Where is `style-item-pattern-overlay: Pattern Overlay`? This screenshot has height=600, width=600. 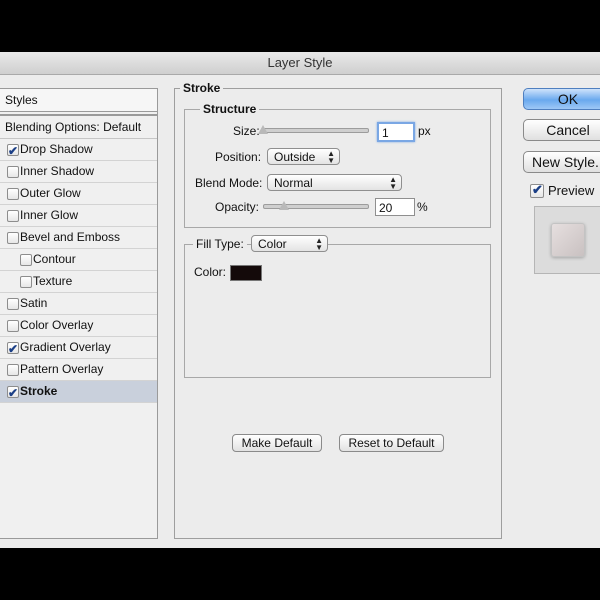 style-item-pattern-overlay: Pattern Overlay is located at coordinates (78, 370).